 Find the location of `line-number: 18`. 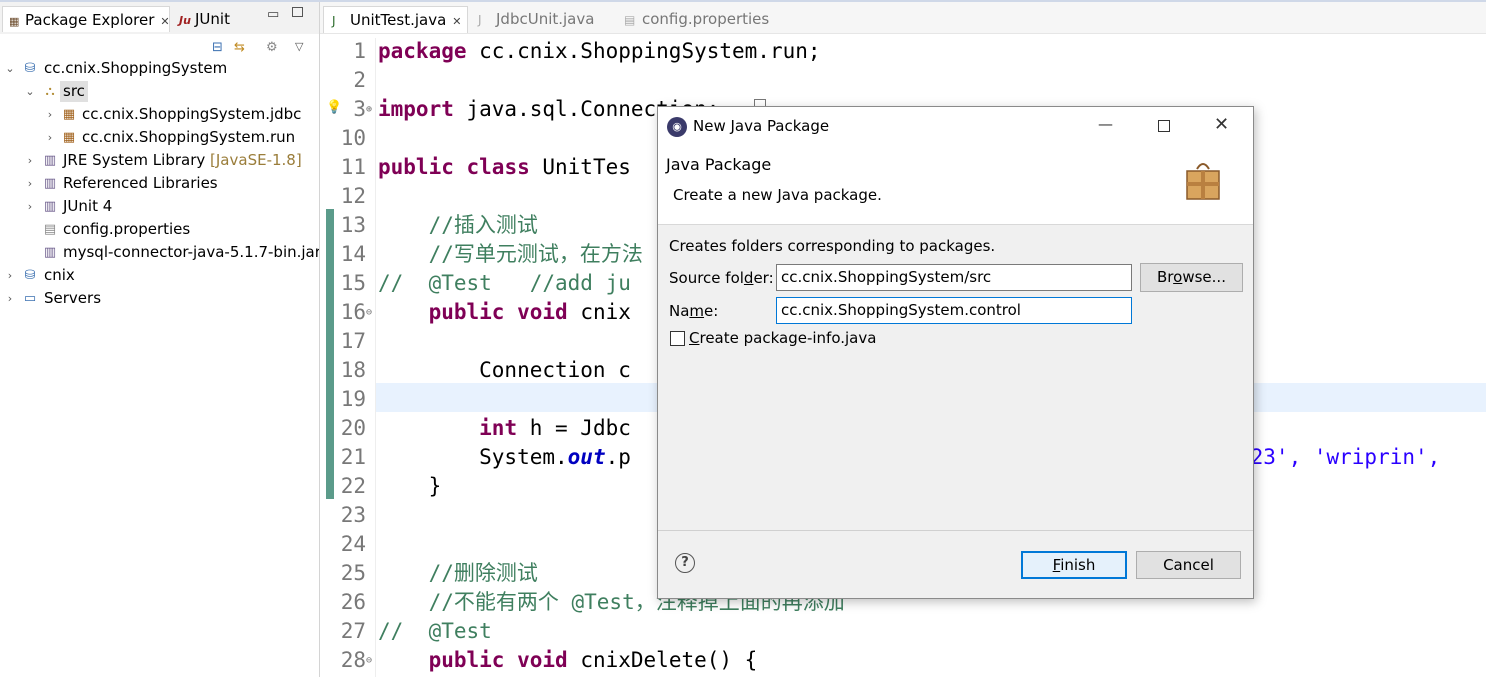

line-number: 18 is located at coordinates (353, 370).